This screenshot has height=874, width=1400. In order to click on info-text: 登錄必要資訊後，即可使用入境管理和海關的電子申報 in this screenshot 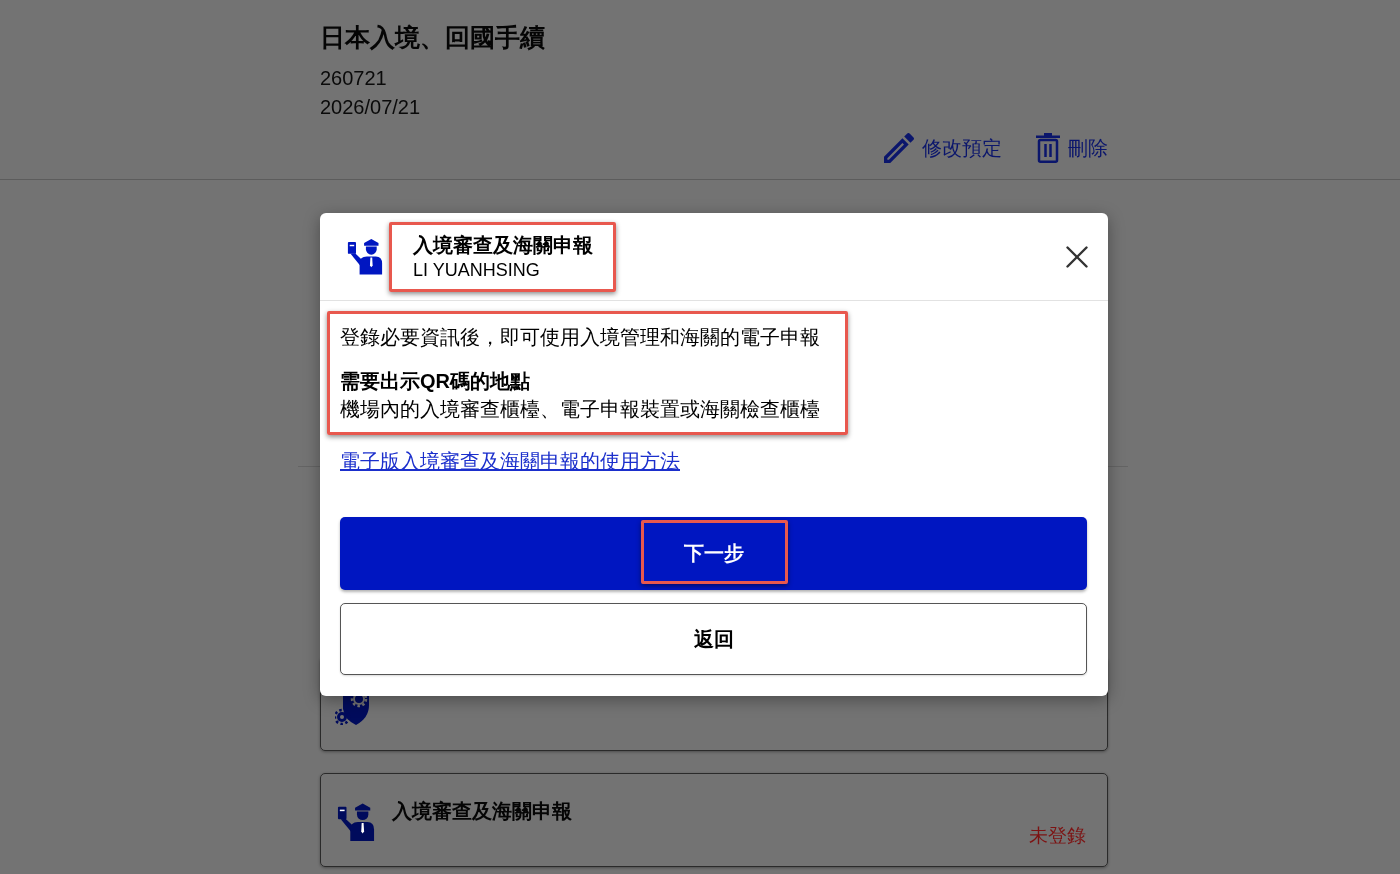, I will do `click(580, 337)`.